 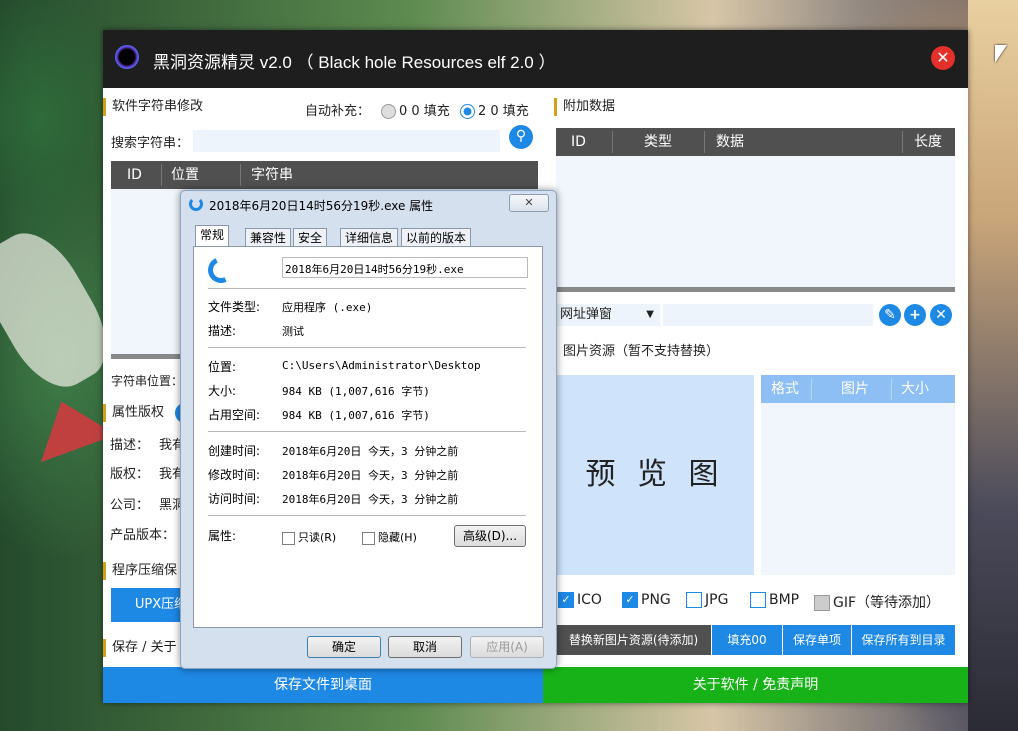 What do you see at coordinates (143, 535) in the screenshot?
I see `product-version-label: 产品版本：` at bounding box center [143, 535].